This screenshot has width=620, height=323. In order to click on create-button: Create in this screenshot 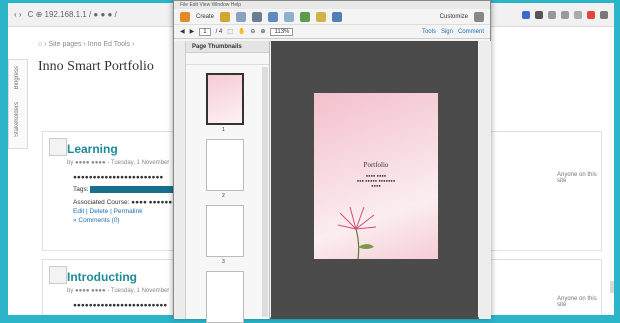, I will do `click(205, 17)`.